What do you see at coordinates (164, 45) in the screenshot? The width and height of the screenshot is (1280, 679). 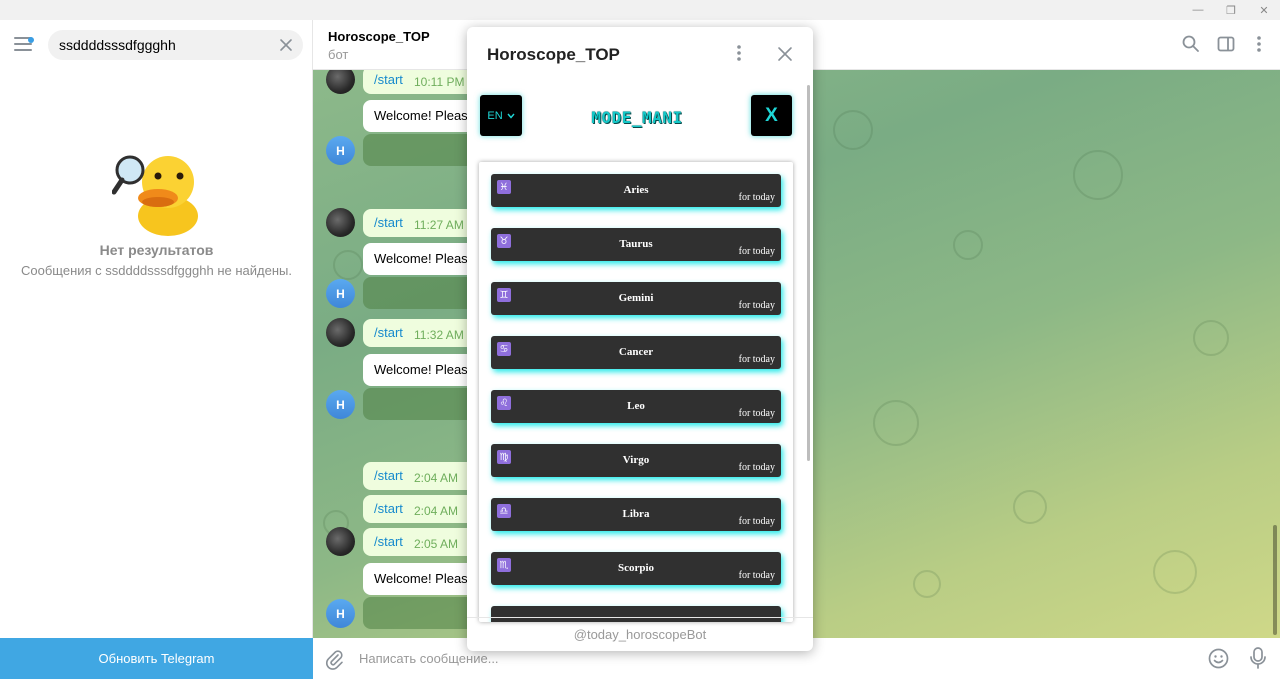 I see `search-input` at bounding box center [164, 45].